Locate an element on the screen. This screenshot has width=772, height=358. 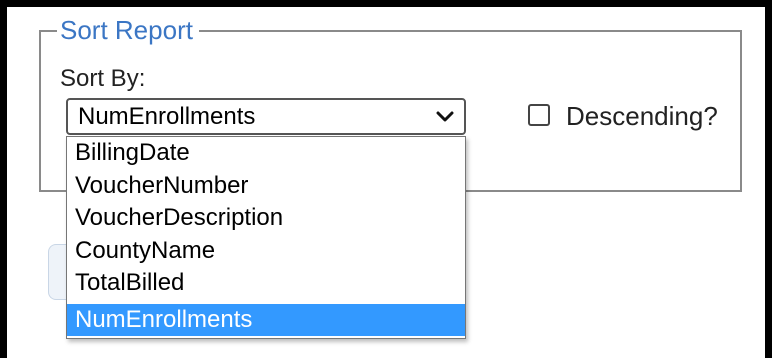
sort-by-selected-value: NumEnrollments is located at coordinates (167, 116).